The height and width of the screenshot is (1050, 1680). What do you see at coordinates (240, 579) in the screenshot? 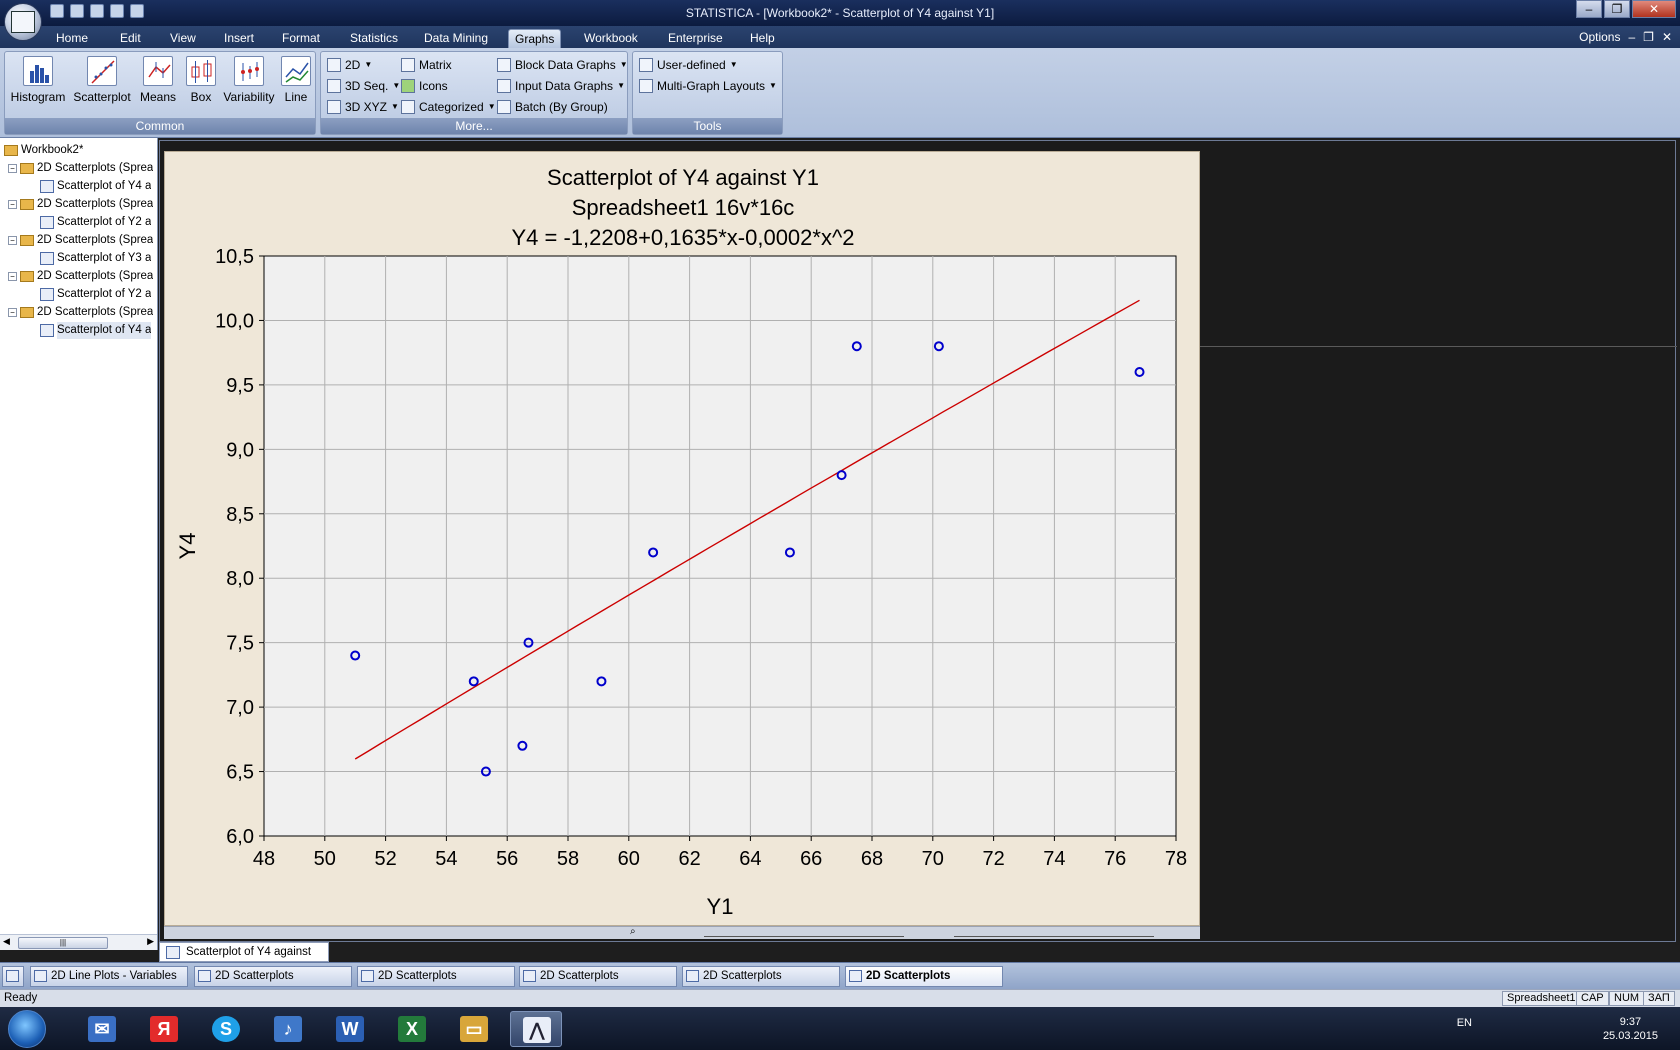
I see `y-tick-label: 8,0` at bounding box center [240, 579].